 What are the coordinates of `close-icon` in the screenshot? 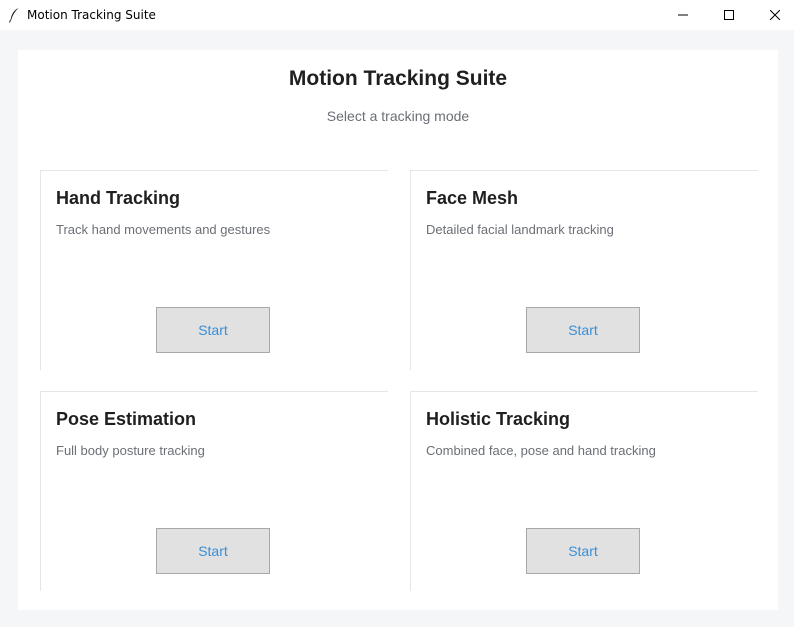 It's located at (775, 15).